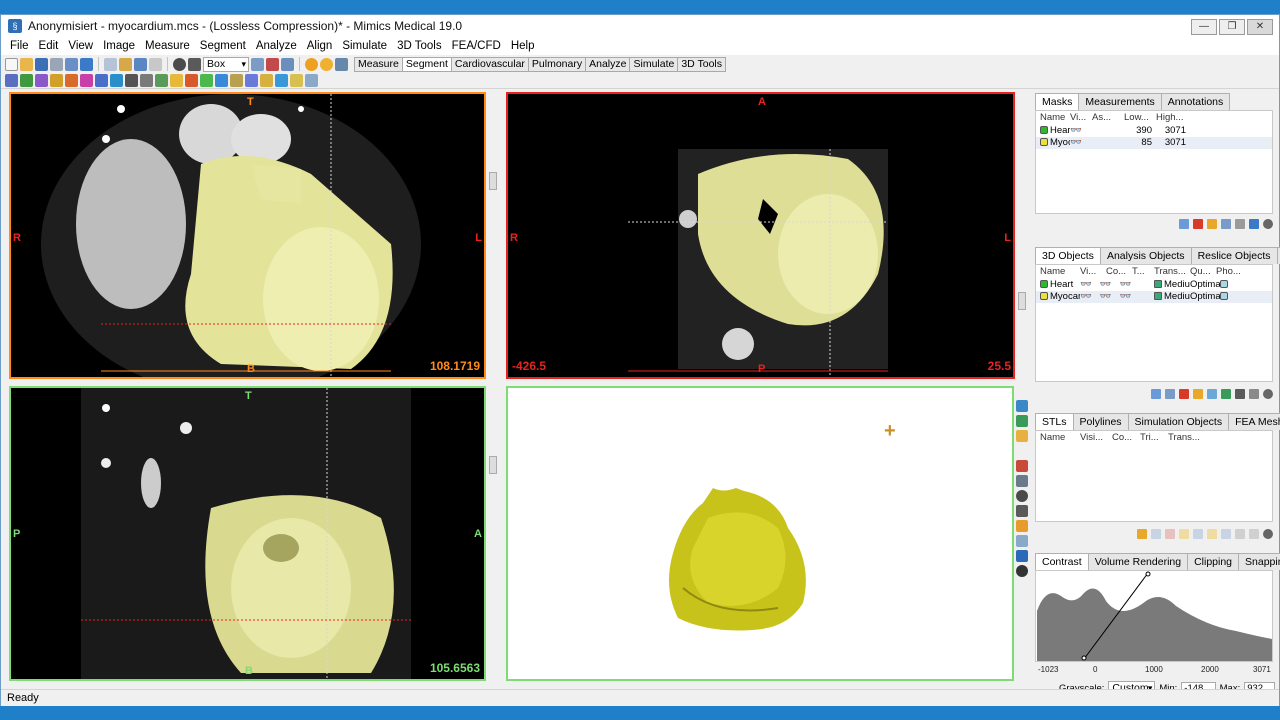 The width and height of the screenshot is (1280, 720). Describe the element at coordinates (1260, 27) in the screenshot. I see `close-button: ✕` at that location.